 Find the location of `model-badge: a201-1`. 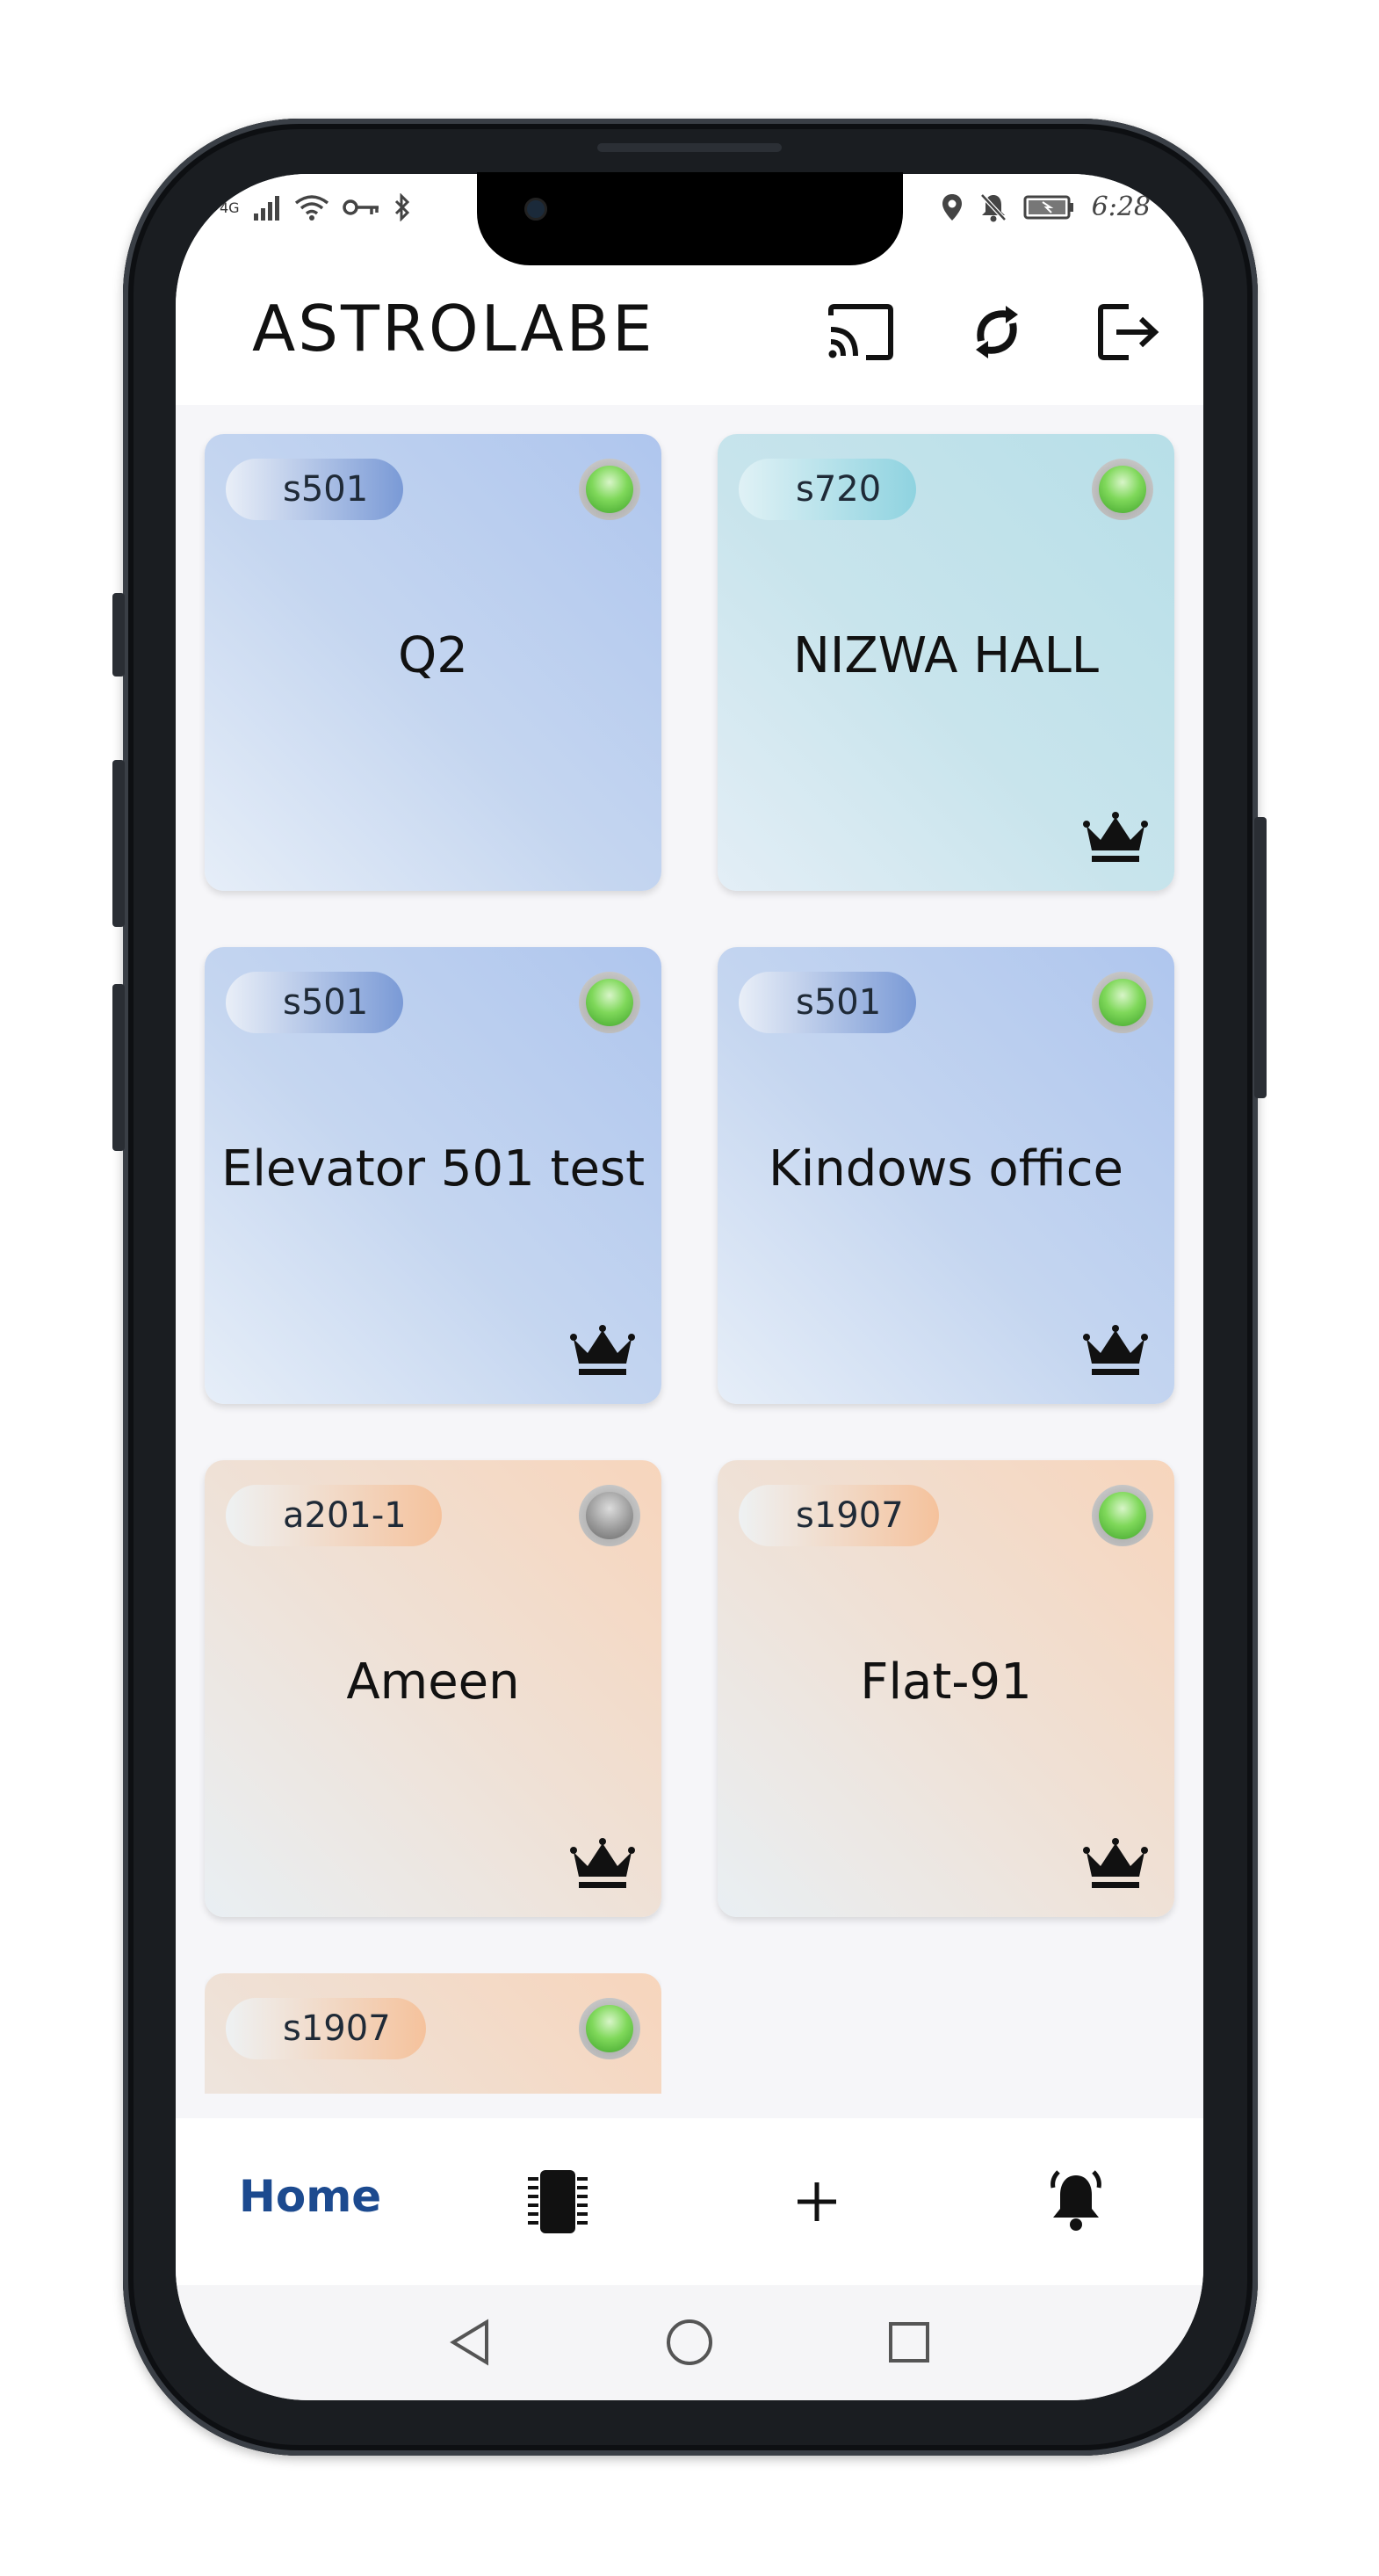

model-badge: a201-1 is located at coordinates (334, 1515).